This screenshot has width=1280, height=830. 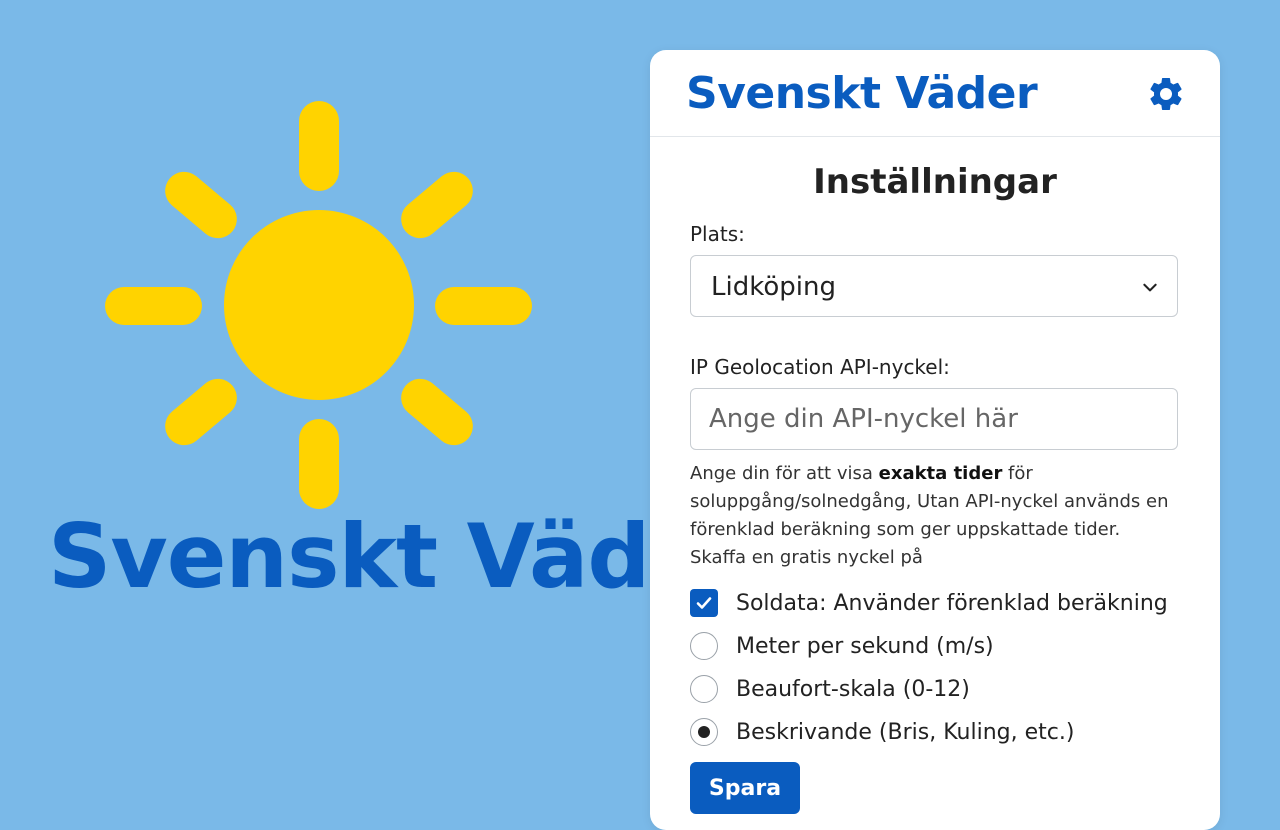 What do you see at coordinates (862, 93) in the screenshot?
I see `app-title: Svenskt Väder` at bounding box center [862, 93].